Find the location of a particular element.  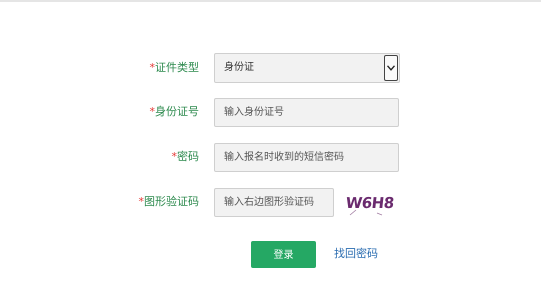

forgot-password-link: 找回密码 is located at coordinates (356, 254).